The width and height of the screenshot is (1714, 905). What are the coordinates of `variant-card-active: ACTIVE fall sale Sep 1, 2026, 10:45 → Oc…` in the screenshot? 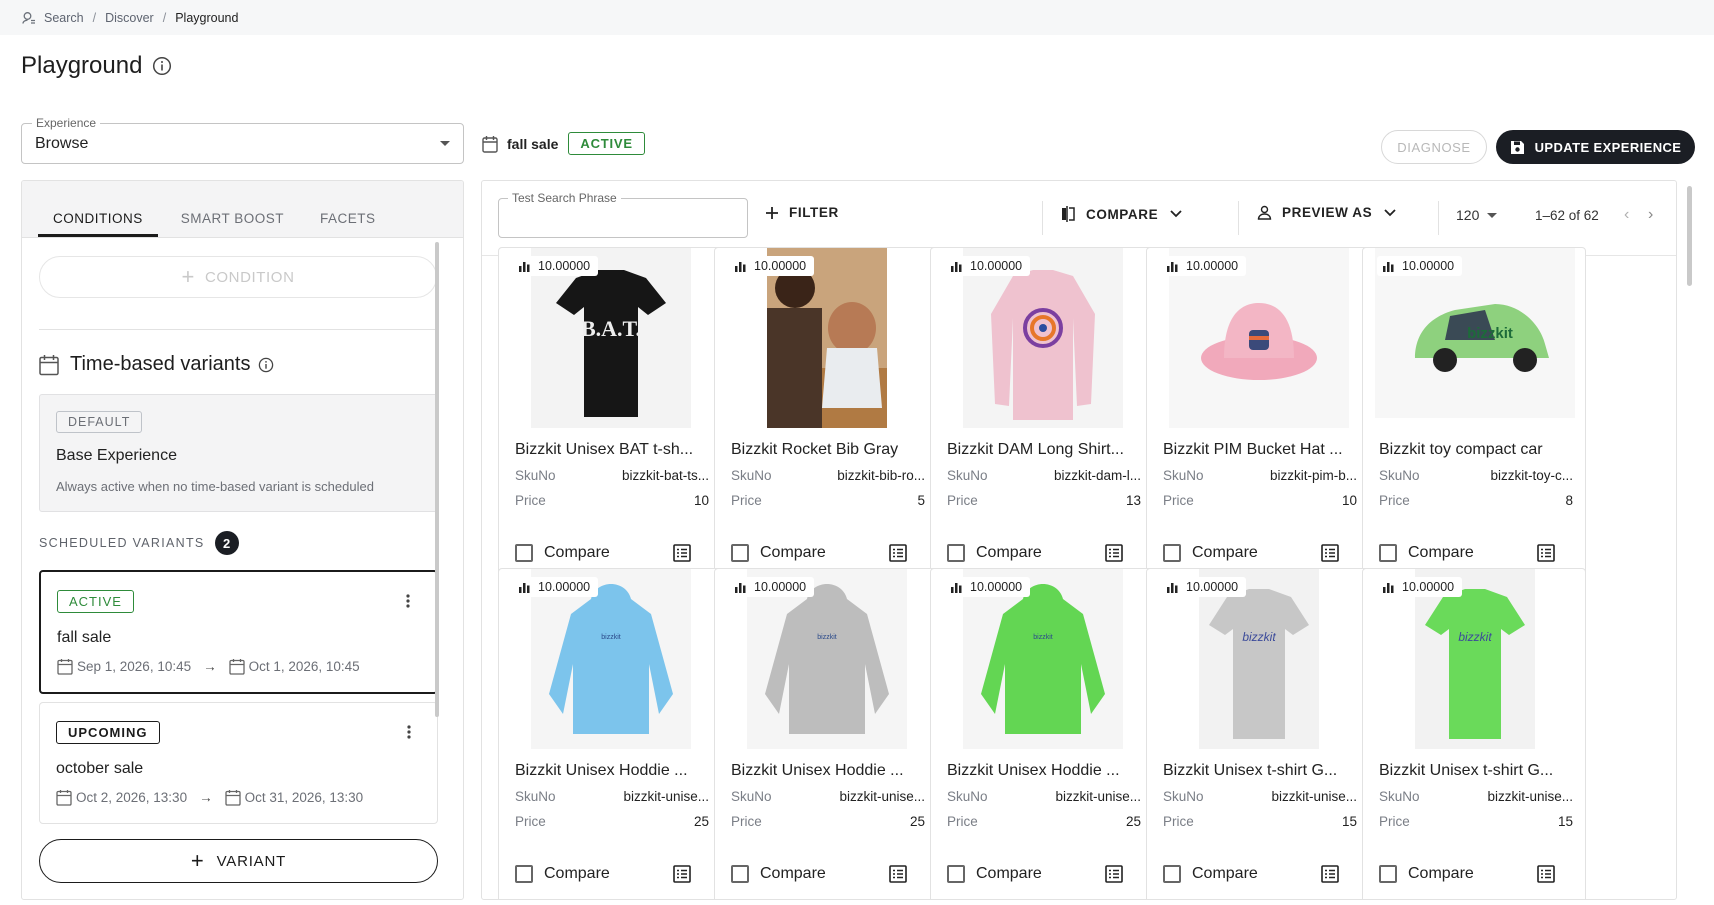 It's located at (238, 632).